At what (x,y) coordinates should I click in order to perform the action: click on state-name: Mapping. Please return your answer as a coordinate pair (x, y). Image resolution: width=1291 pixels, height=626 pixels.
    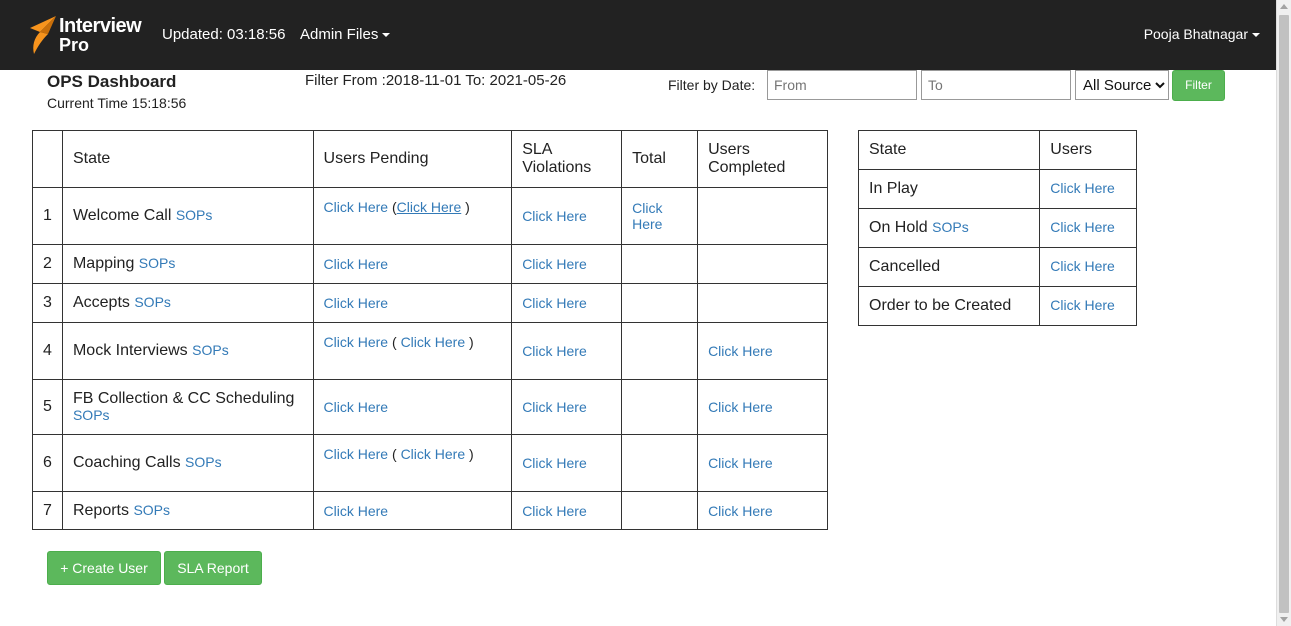
    Looking at the image, I should click on (103, 263).